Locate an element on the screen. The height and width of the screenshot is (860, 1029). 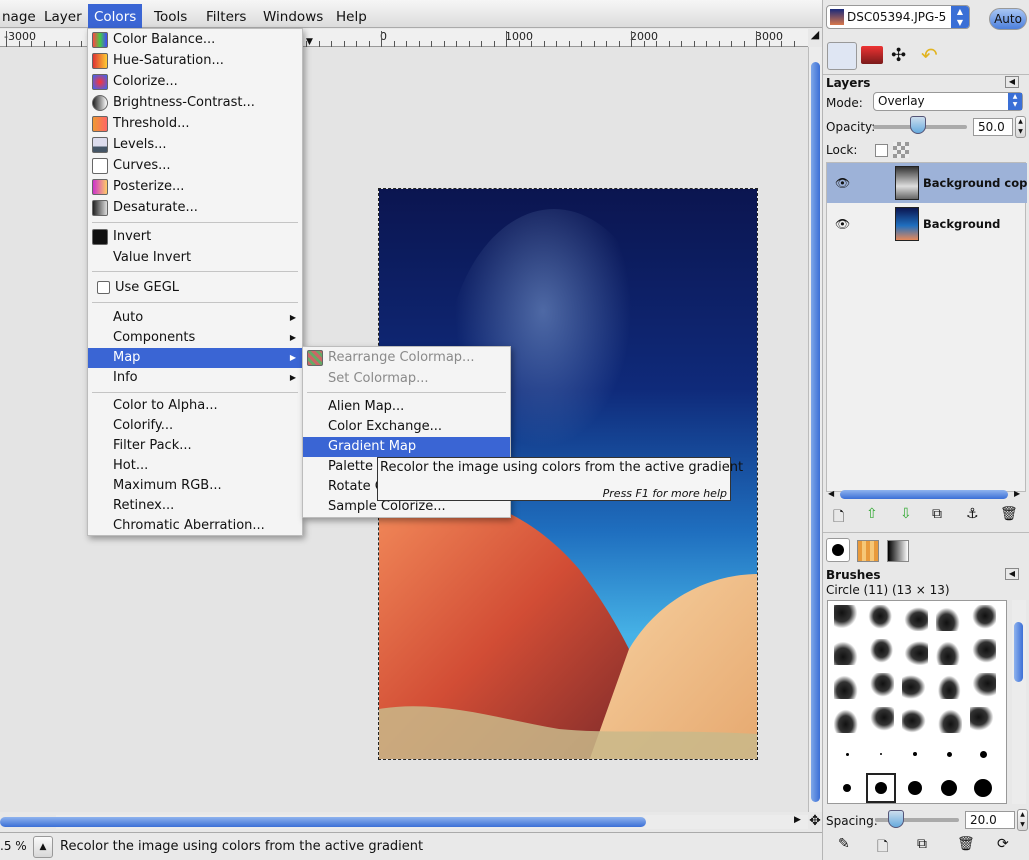
checkbox-icon is located at coordinates (103, 287).